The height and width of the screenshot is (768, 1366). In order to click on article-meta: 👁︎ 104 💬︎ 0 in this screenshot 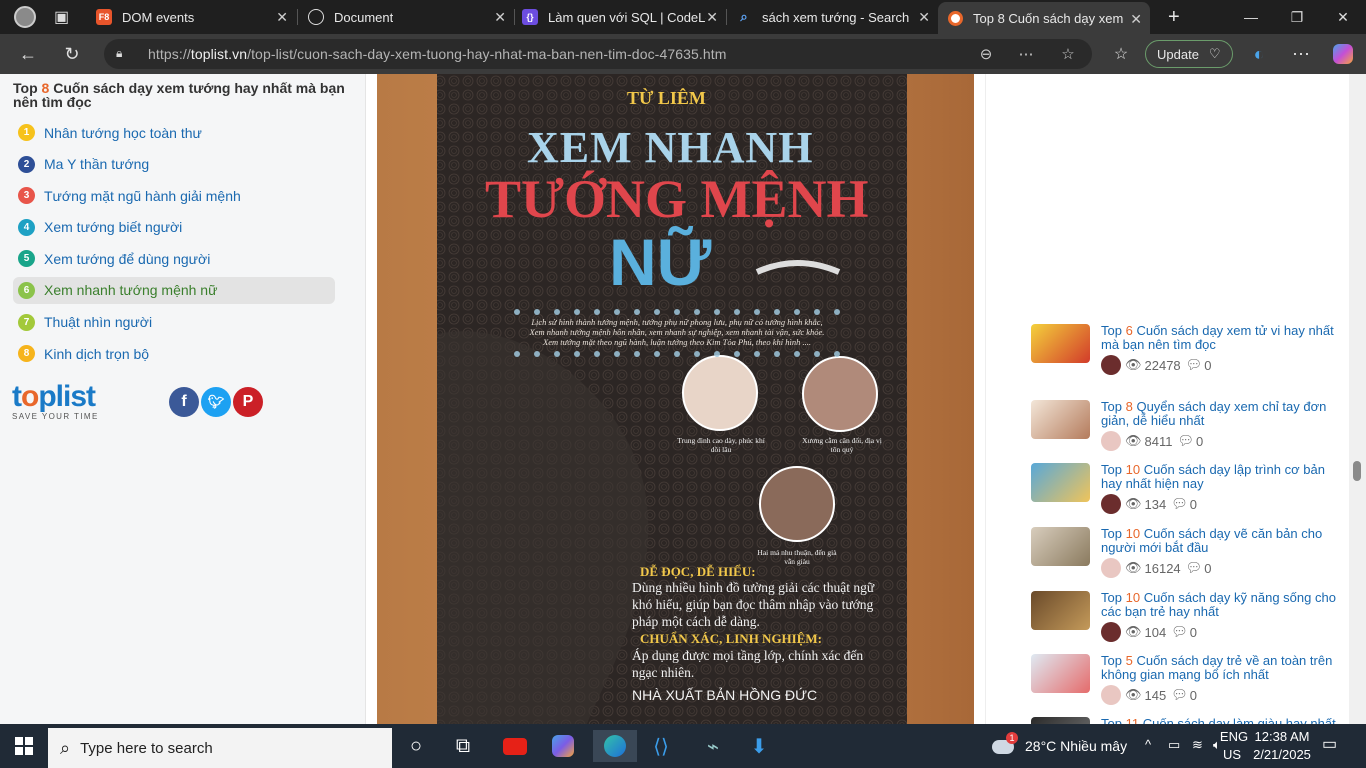, I will do `click(1149, 632)`.